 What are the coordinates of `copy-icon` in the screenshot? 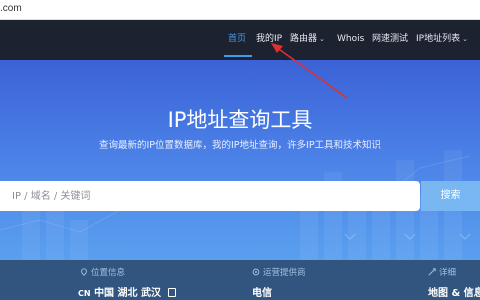 It's located at (171, 292).